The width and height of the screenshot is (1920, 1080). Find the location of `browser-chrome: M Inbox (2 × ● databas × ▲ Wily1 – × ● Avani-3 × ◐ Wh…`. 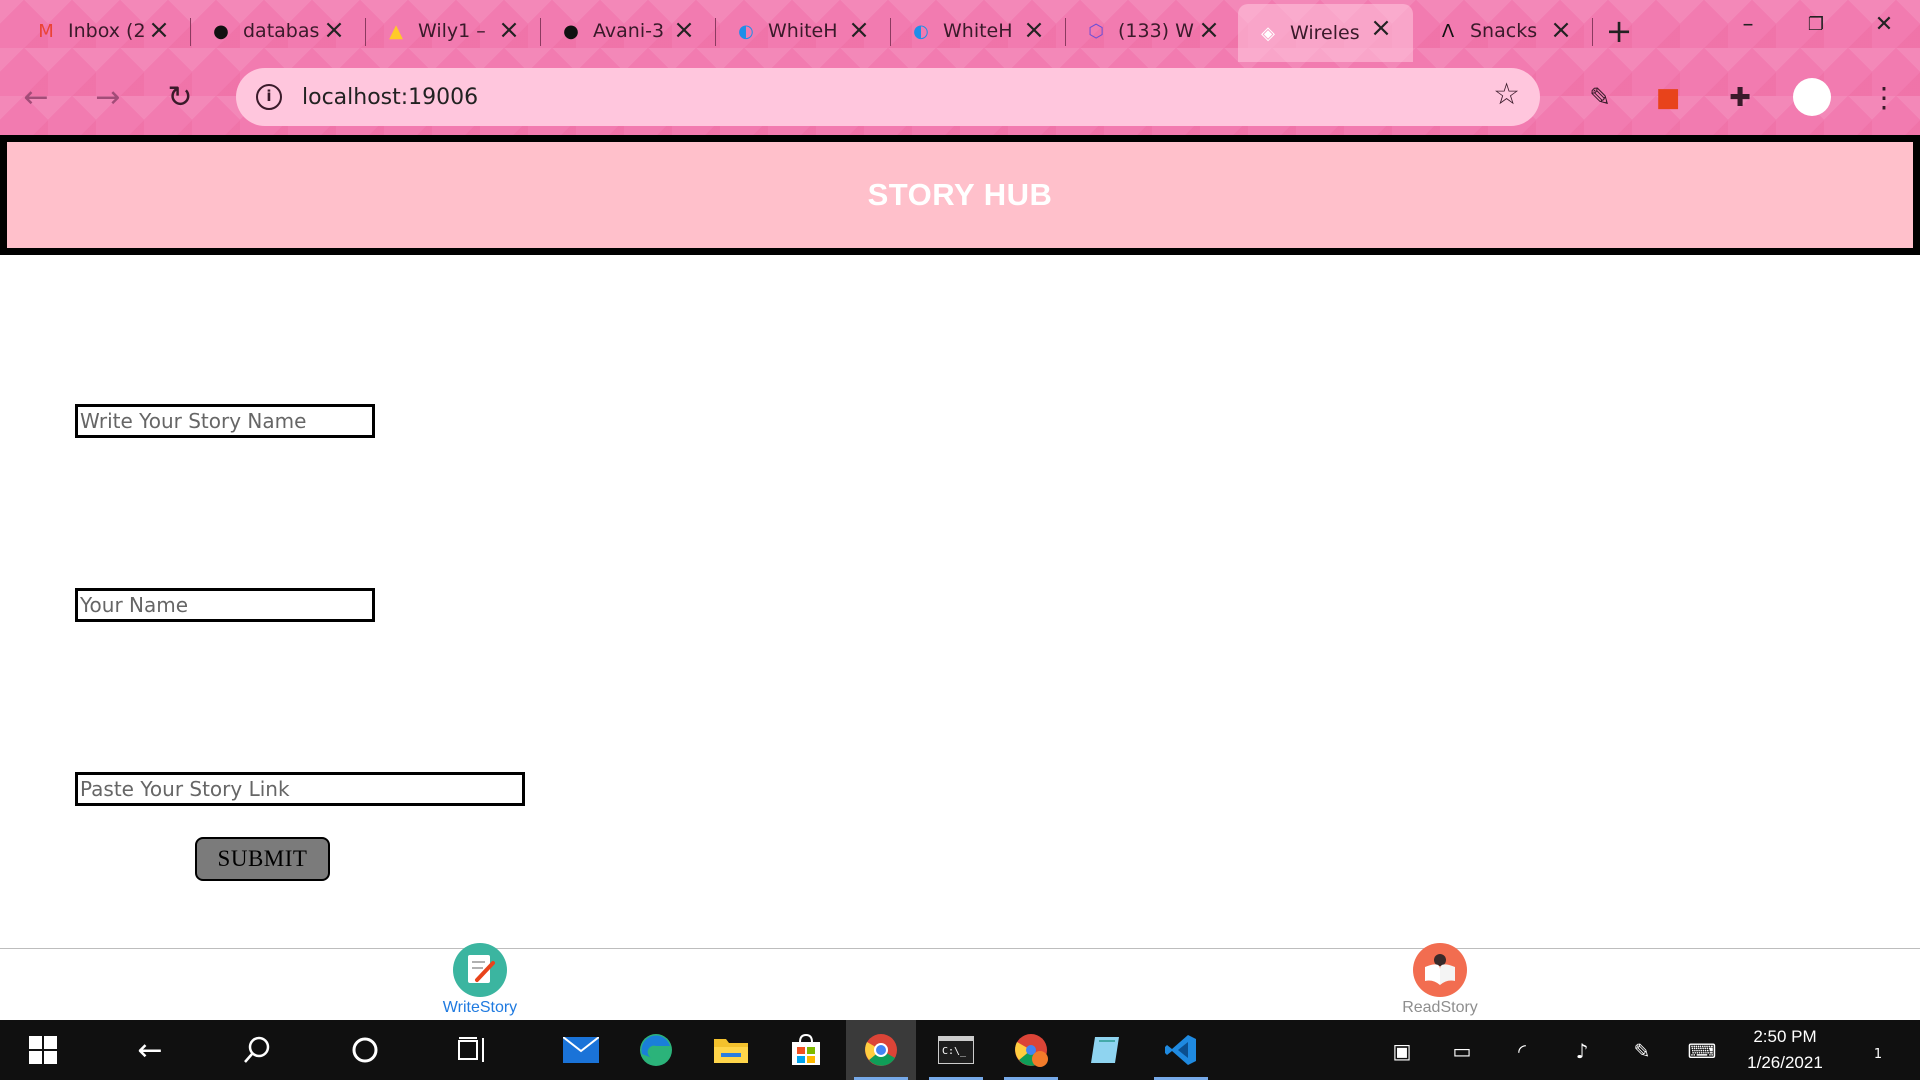

browser-chrome: M Inbox (2 × ● databas × ▲ Wily1 – × ● Avani-3 × ◐ Wh… is located at coordinates (960, 67).